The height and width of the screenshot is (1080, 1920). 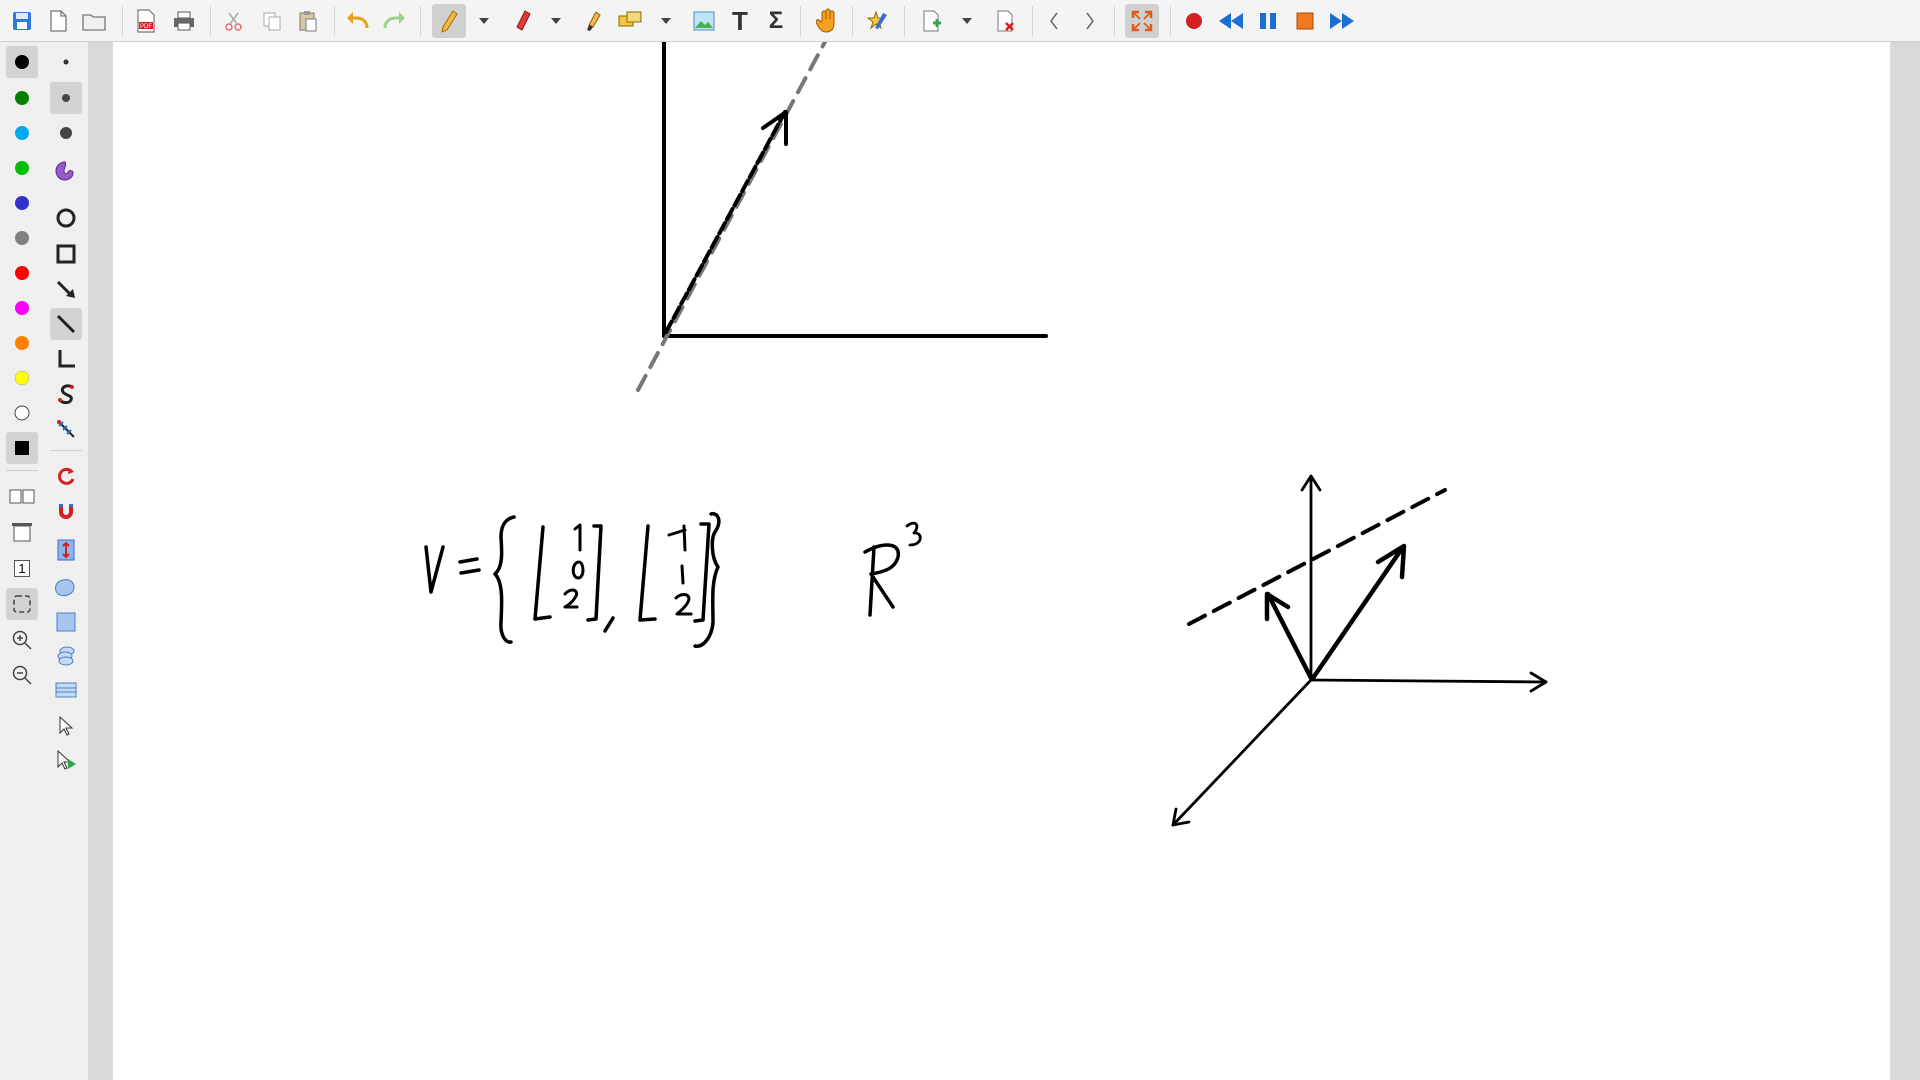 What do you see at coordinates (66, 511) in the screenshot?
I see `magnet-icon` at bounding box center [66, 511].